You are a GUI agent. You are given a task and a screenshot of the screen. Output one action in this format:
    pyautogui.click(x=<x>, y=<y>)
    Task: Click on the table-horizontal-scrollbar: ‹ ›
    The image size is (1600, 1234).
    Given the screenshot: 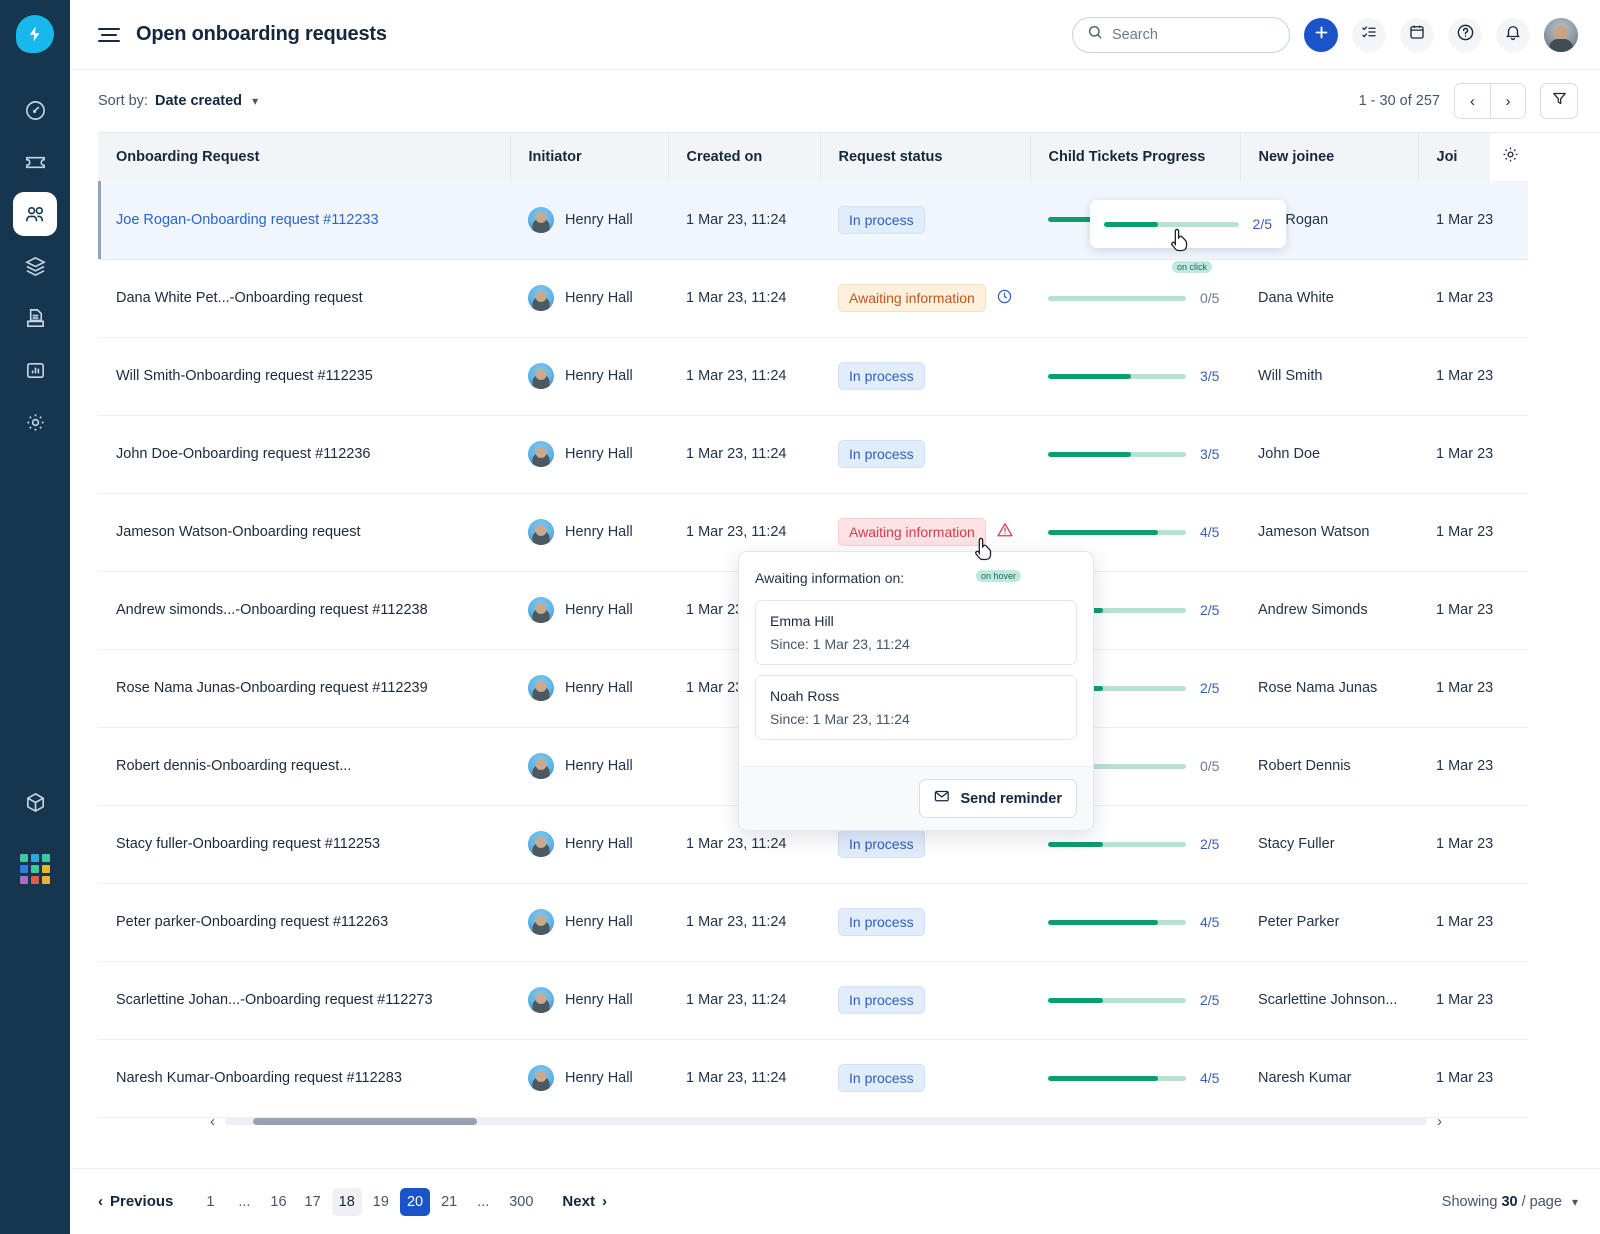 What is the action you would take?
    pyautogui.click(x=826, y=1121)
    